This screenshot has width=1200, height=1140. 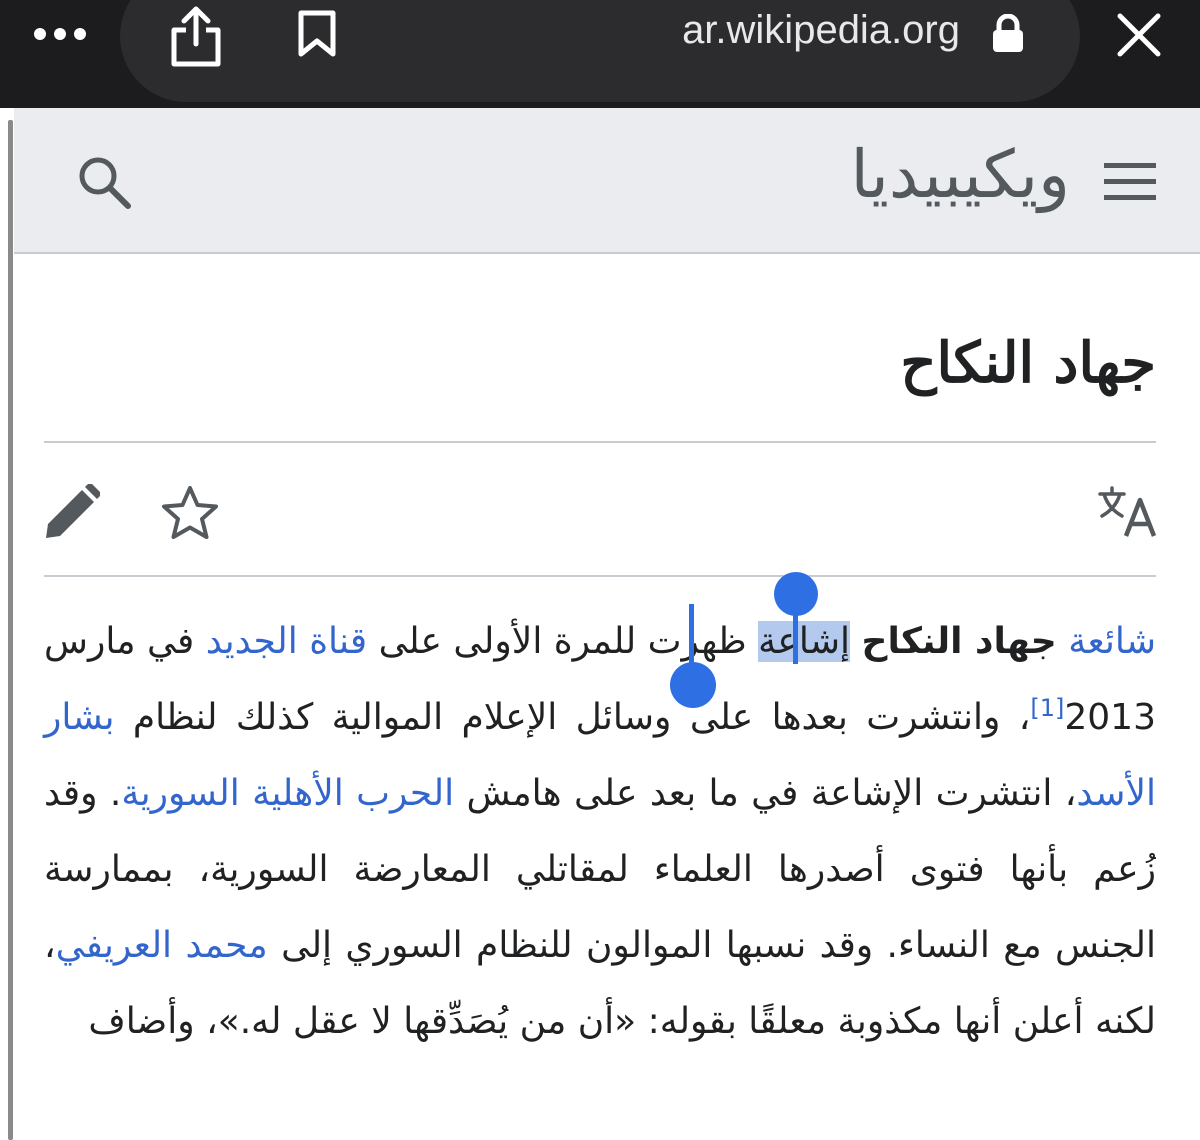 What do you see at coordinates (563, 641) in the screenshot?
I see `article-text: ظهرت للمرة الأولى على` at bounding box center [563, 641].